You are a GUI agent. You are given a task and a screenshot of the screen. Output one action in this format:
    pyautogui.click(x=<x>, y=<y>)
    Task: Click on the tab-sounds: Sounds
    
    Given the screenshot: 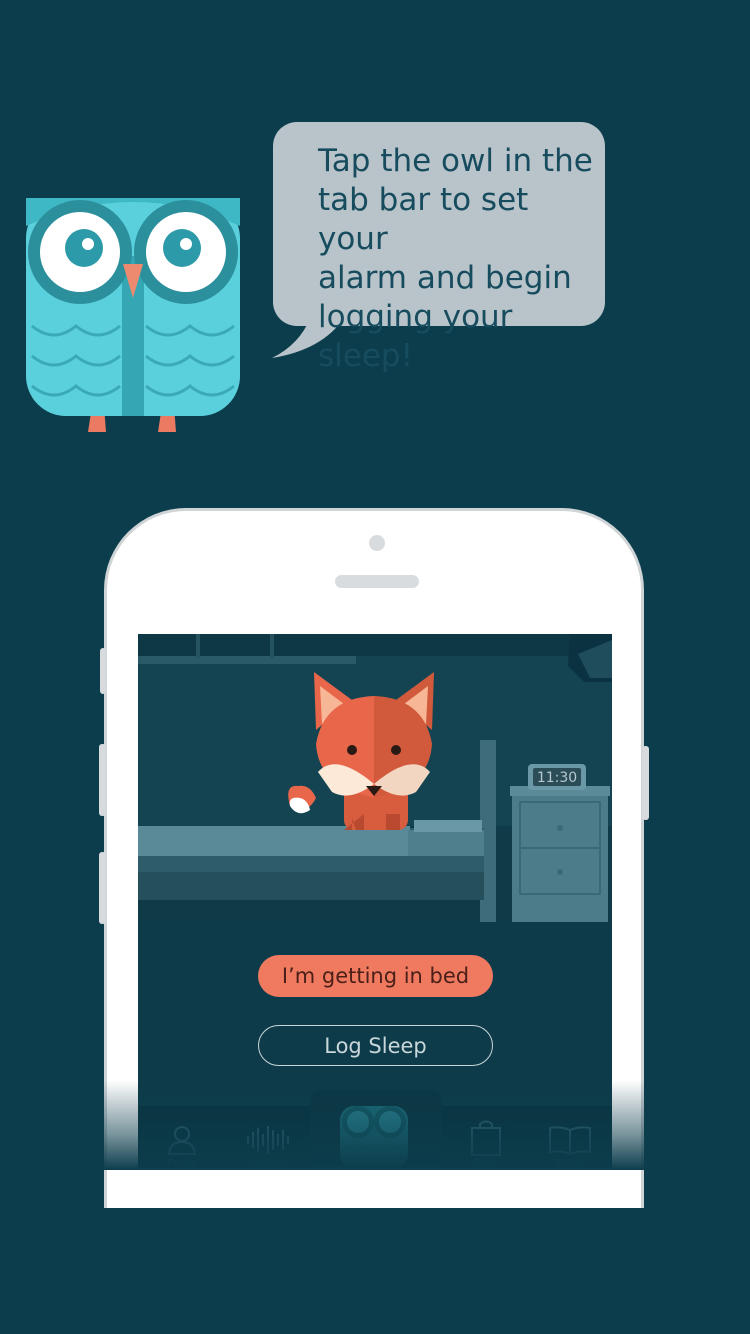 What is the action you would take?
    pyautogui.click(x=270, y=1145)
    